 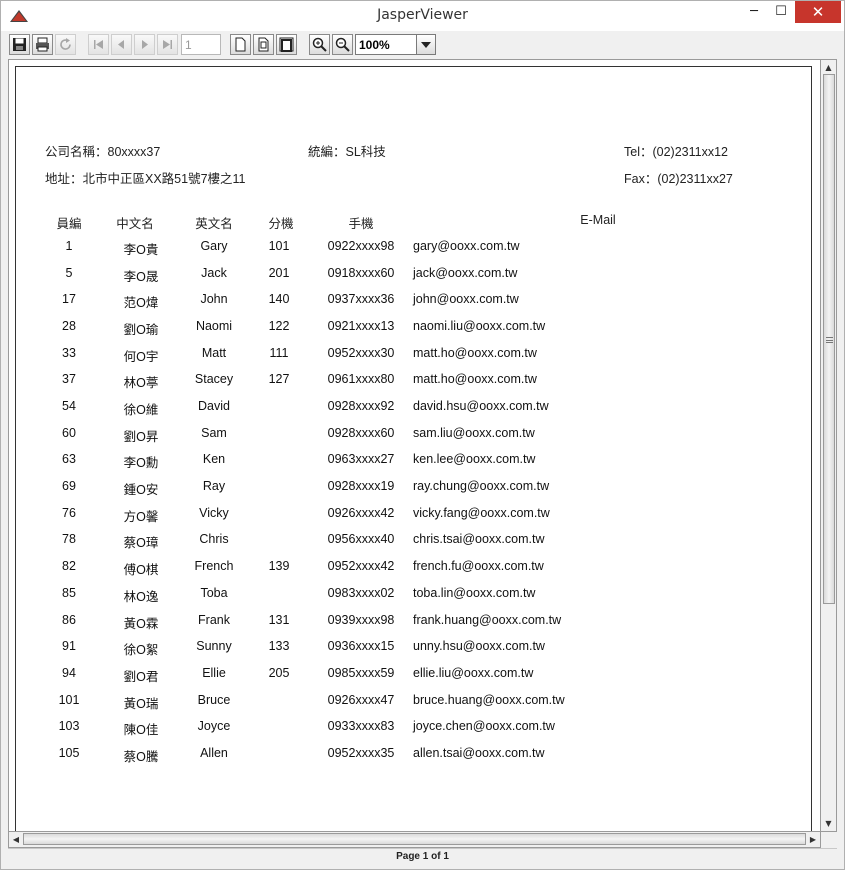 What do you see at coordinates (484, 726) in the screenshot?
I see `cell-email: joyce.chen@ooxx.com.tw` at bounding box center [484, 726].